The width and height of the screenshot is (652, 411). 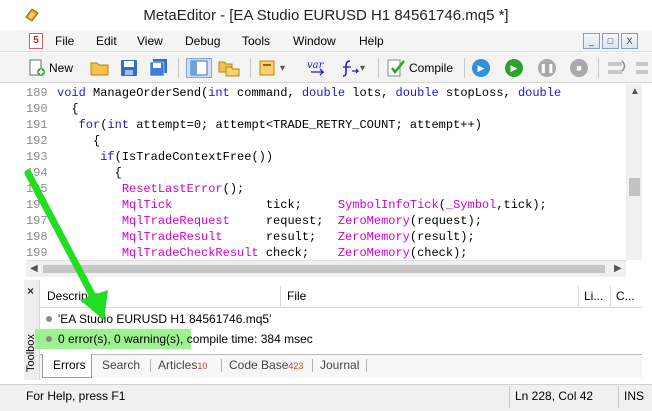 What do you see at coordinates (172, 237) in the screenshot?
I see `code-token: MqlTradeResult` at bounding box center [172, 237].